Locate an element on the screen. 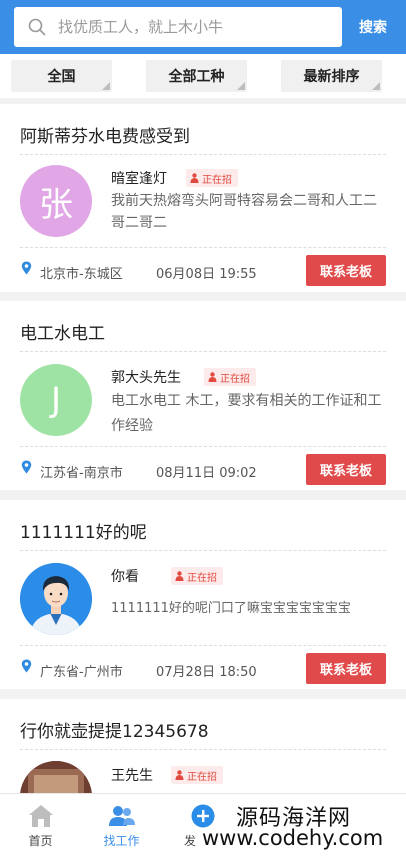 This screenshot has width=406, height=857. job-location: 广东省-广州市 is located at coordinates (81, 672).